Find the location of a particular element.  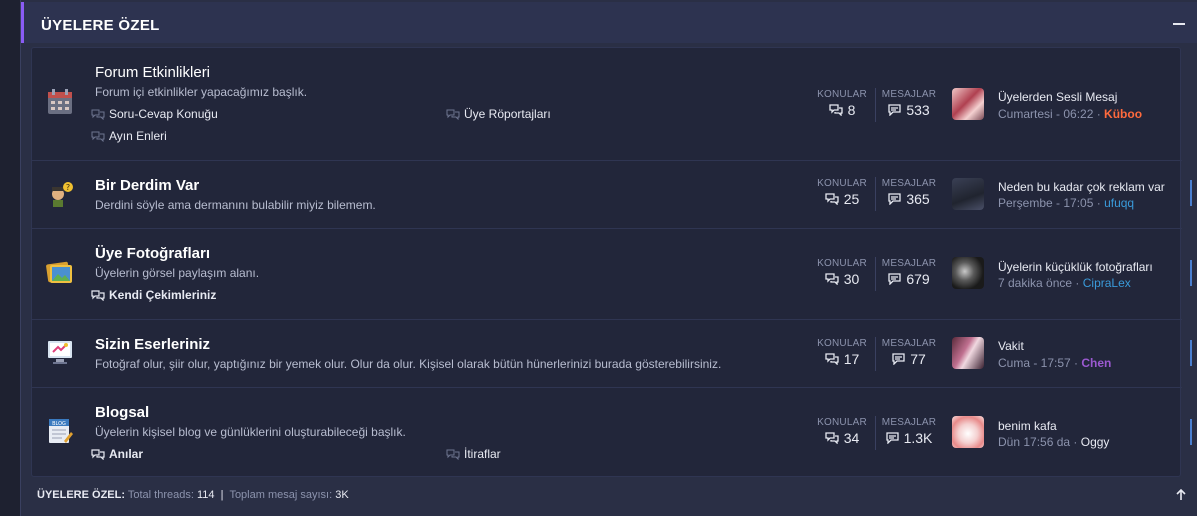

last-post-title: Üyelerden Sesli Mesaj is located at coordinates (1057, 97).